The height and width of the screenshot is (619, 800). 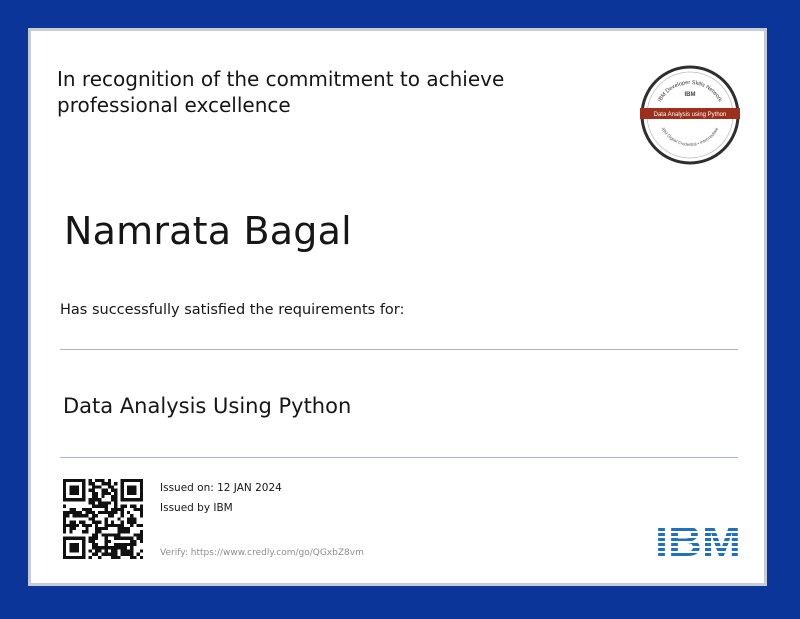 I want to click on divider-bottom, so click(x=399, y=457).